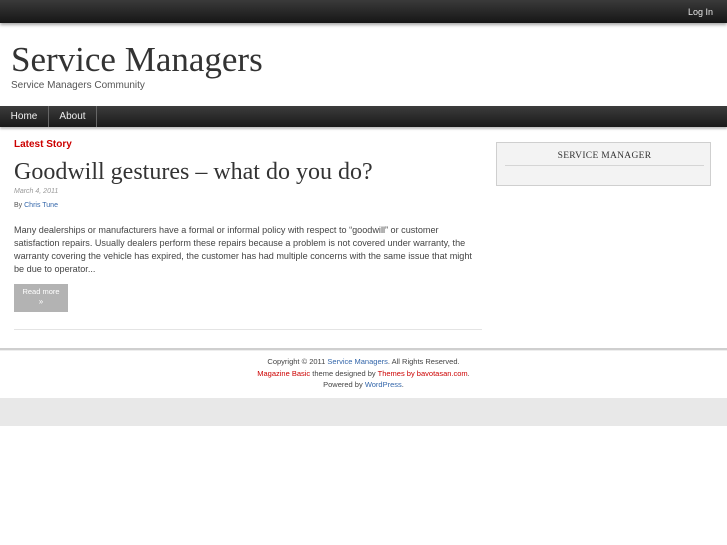 This screenshot has height=545, width=727. I want to click on post-title: Goodwill gestures – what do you do?, so click(193, 172).